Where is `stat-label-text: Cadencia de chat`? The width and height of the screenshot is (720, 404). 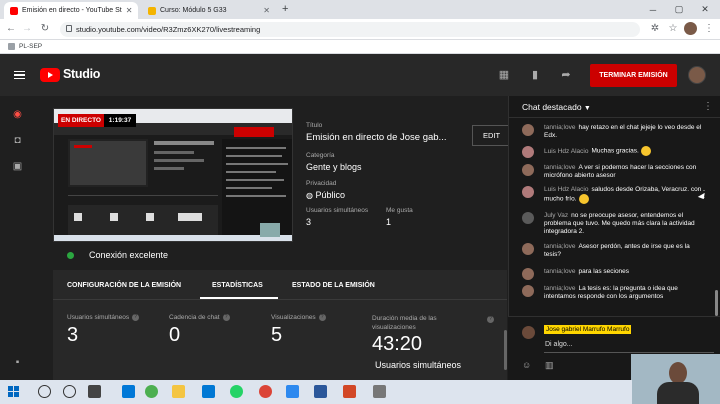 stat-label-text: Cadencia de chat is located at coordinates (194, 318).